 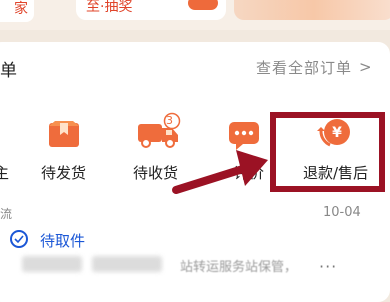 What do you see at coordinates (19, 239) in the screenshot?
I see `check-circle-icon` at bounding box center [19, 239].